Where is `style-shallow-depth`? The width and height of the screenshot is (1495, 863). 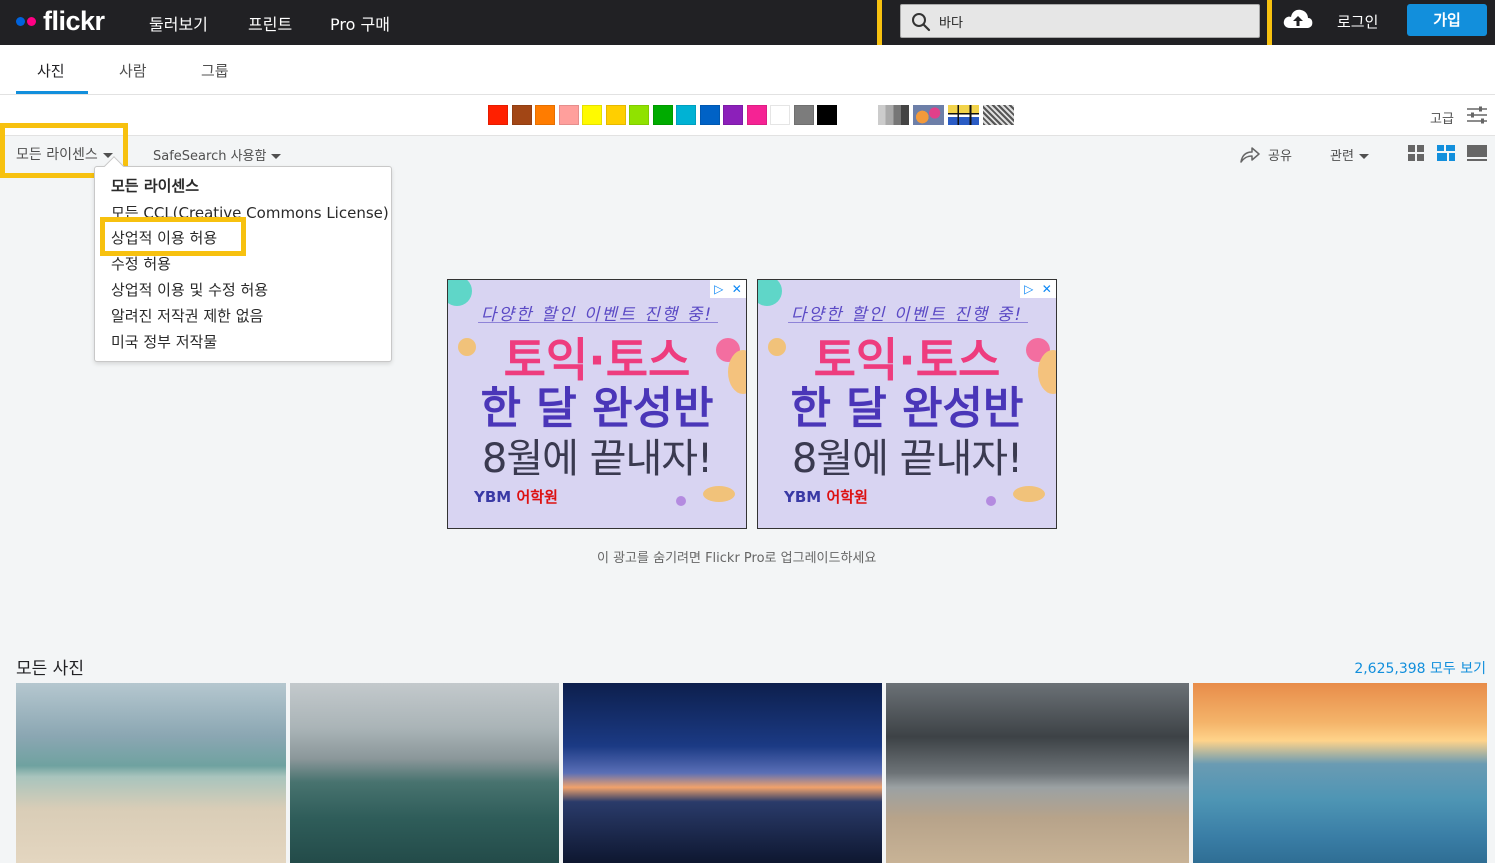
style-shallow-depth is located at coordinates (928, 115).